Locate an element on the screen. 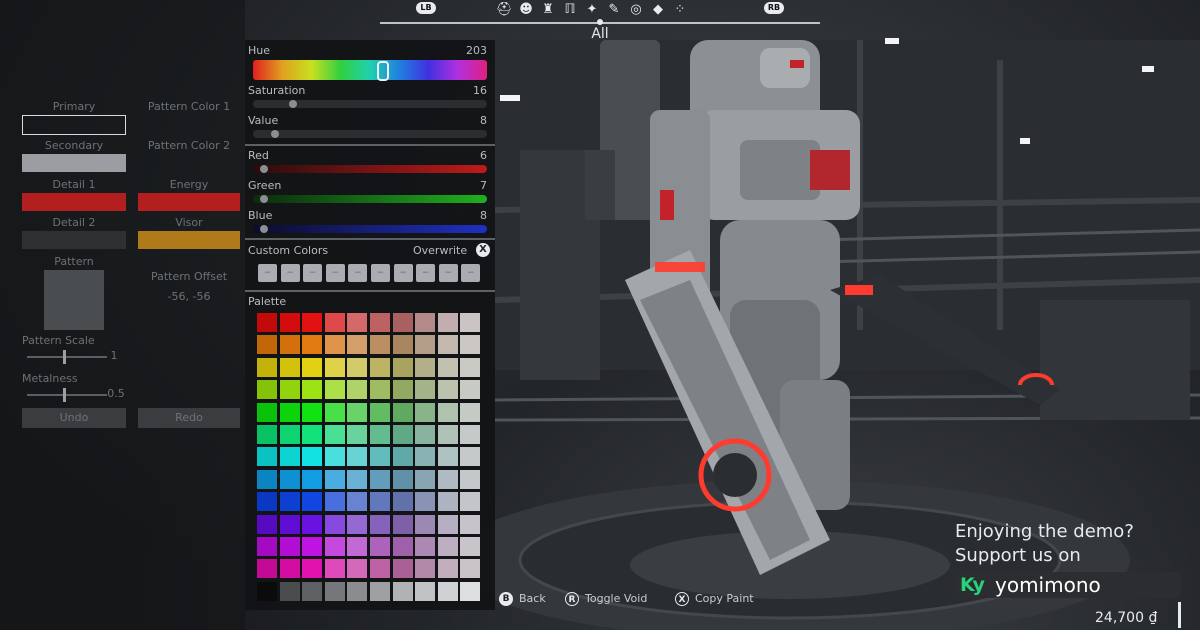 The image size is (1200, 630). blue-knob is located at coordinates (264, 229).